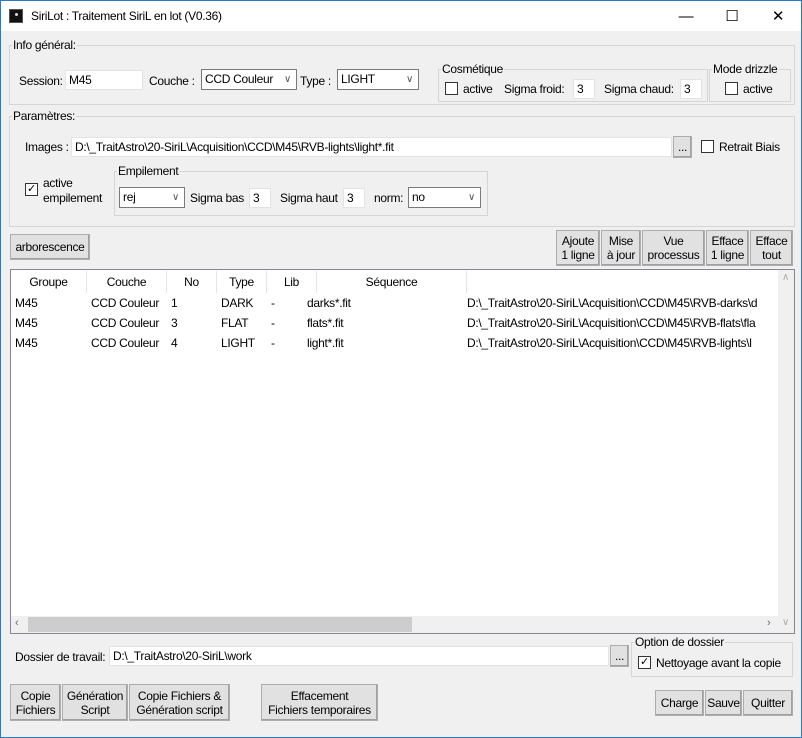  Describe the element at coordinates (679, 642) in the screenshot. I see `option-dossier-legend: Option de dossier` at that location.